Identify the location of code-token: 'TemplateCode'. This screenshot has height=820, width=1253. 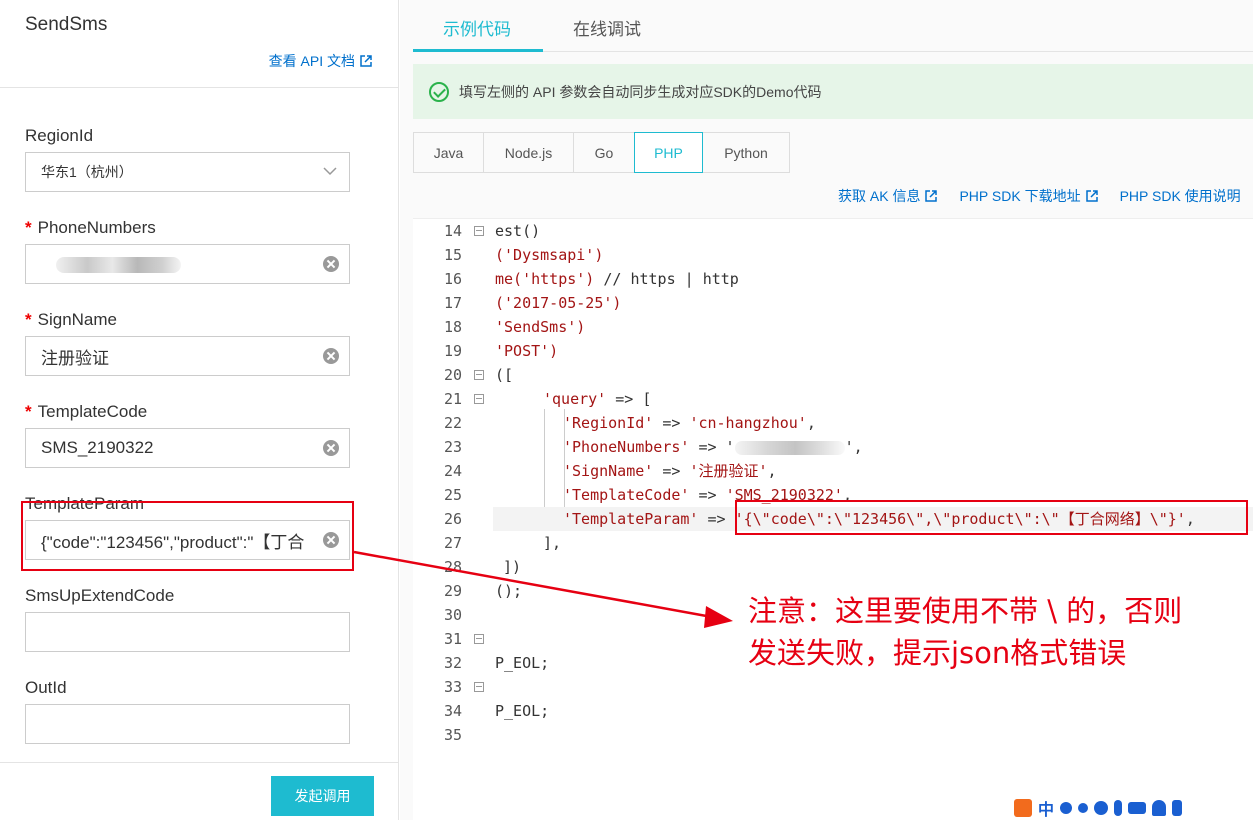
(626, 495).